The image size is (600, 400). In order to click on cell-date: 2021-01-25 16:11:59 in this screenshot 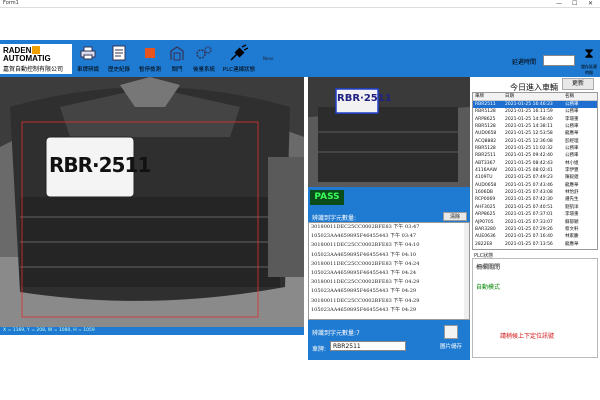, I will do `click(529, 112)`.